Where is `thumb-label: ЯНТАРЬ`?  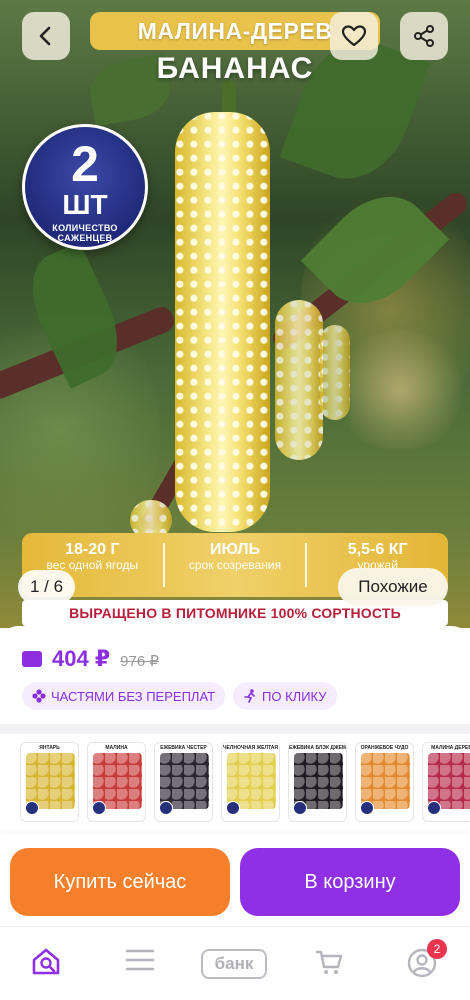
thumb-label: ЯНТАРЬ is located at coordinates (49, 748).